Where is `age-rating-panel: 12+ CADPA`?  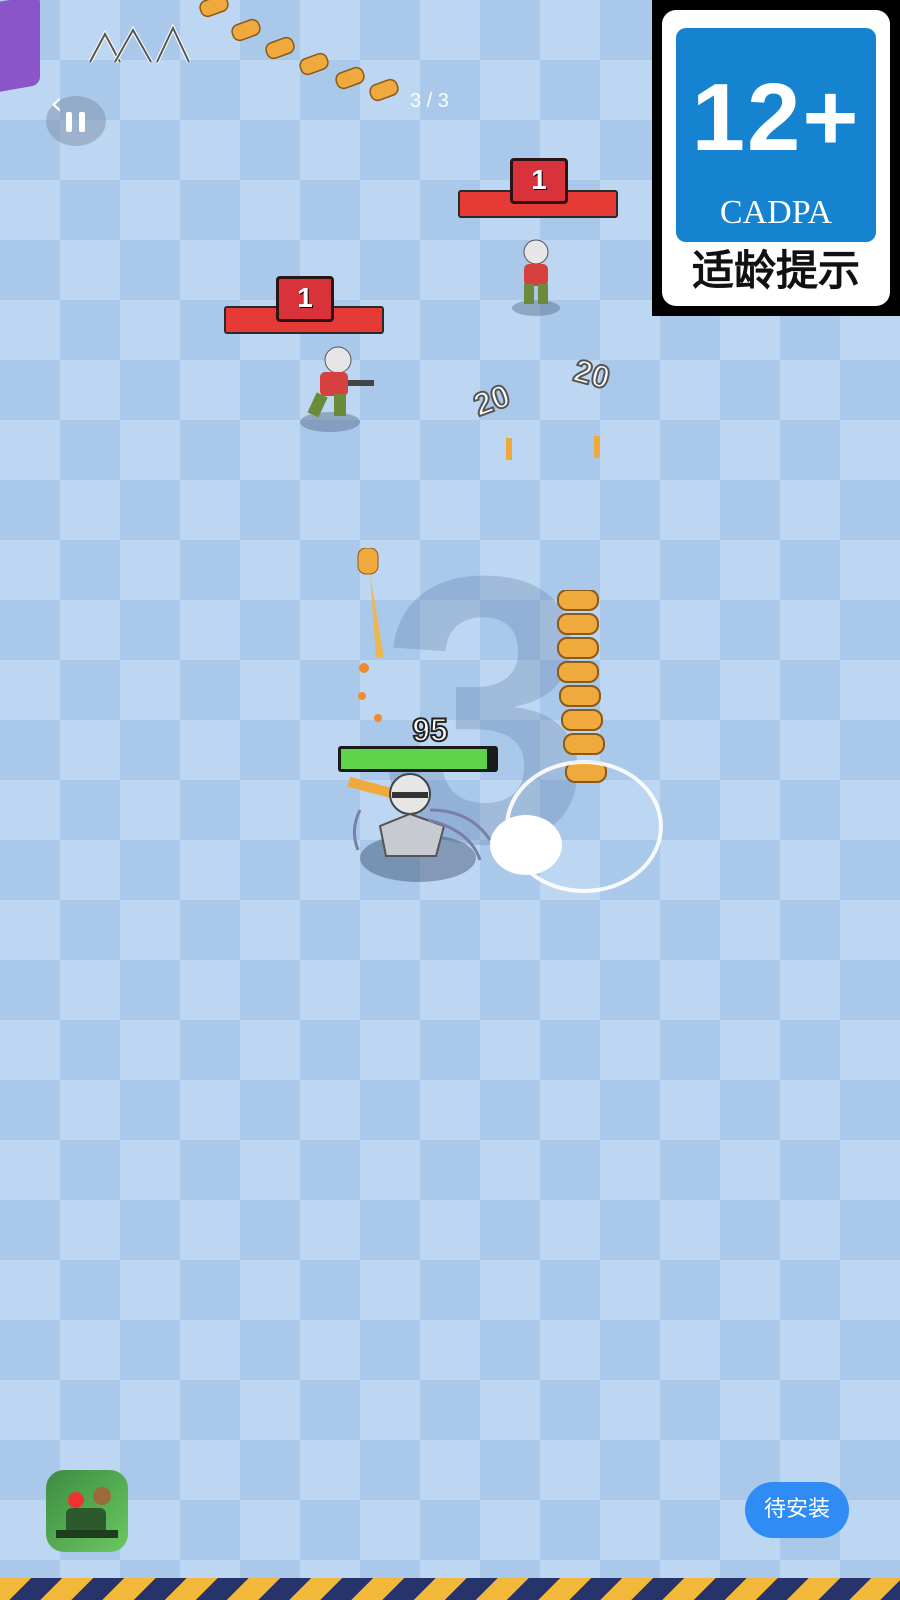 age-rating-panel: 12+ CADPA is located at coordinates (776, 135).